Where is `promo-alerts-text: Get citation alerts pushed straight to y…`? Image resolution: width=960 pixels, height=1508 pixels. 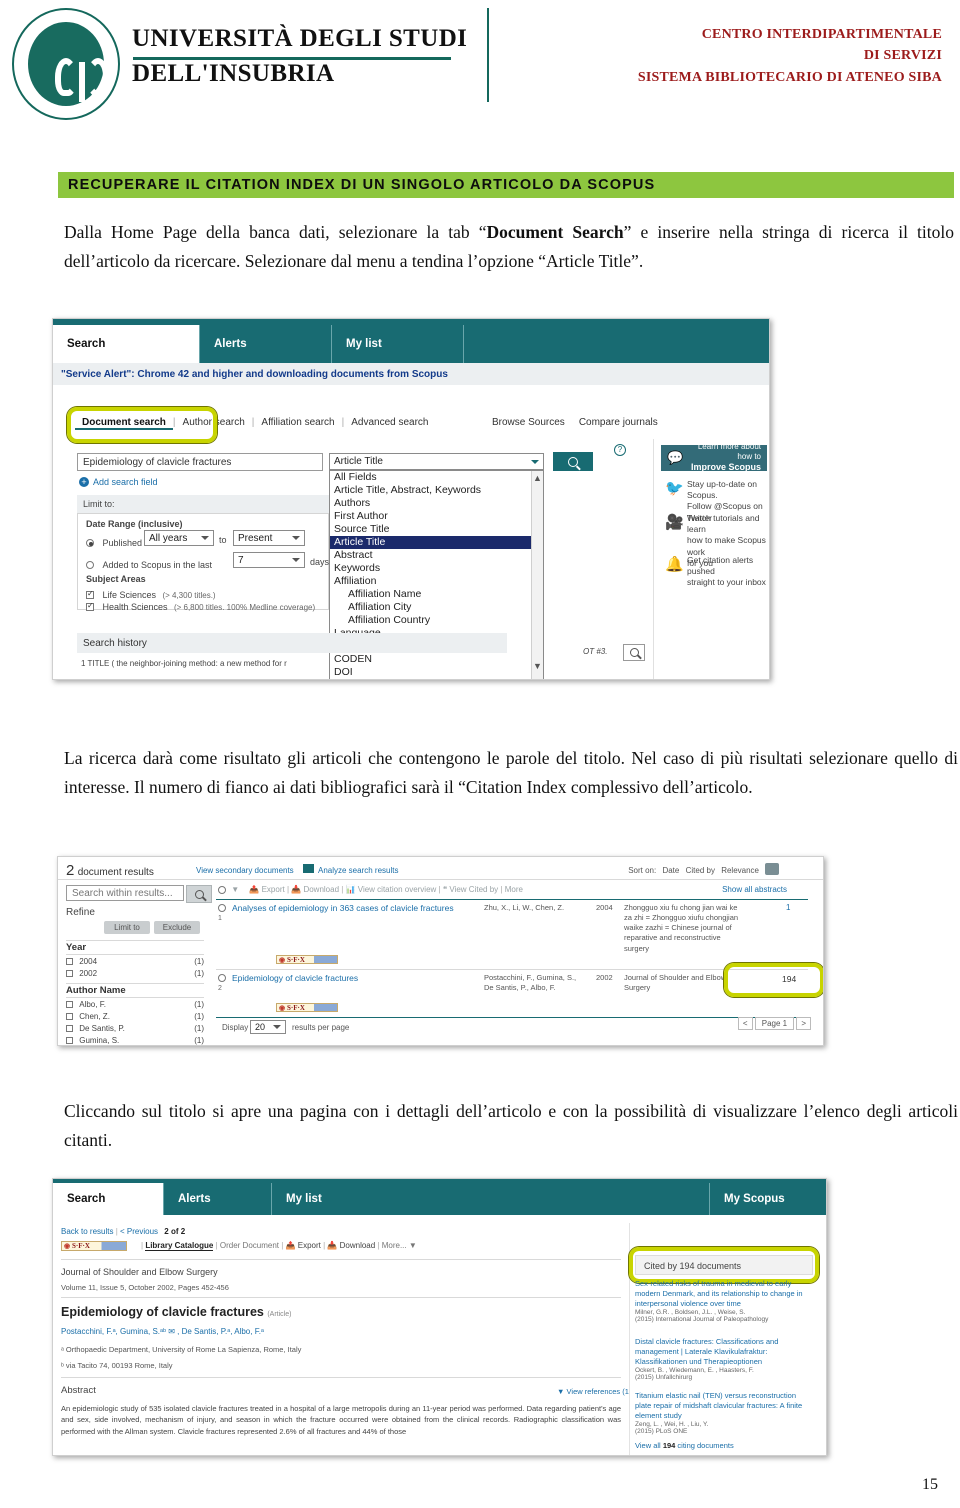 promo-alerts-text: Get citation alerts pushed straight to y… is located at coordinates (728, 572).